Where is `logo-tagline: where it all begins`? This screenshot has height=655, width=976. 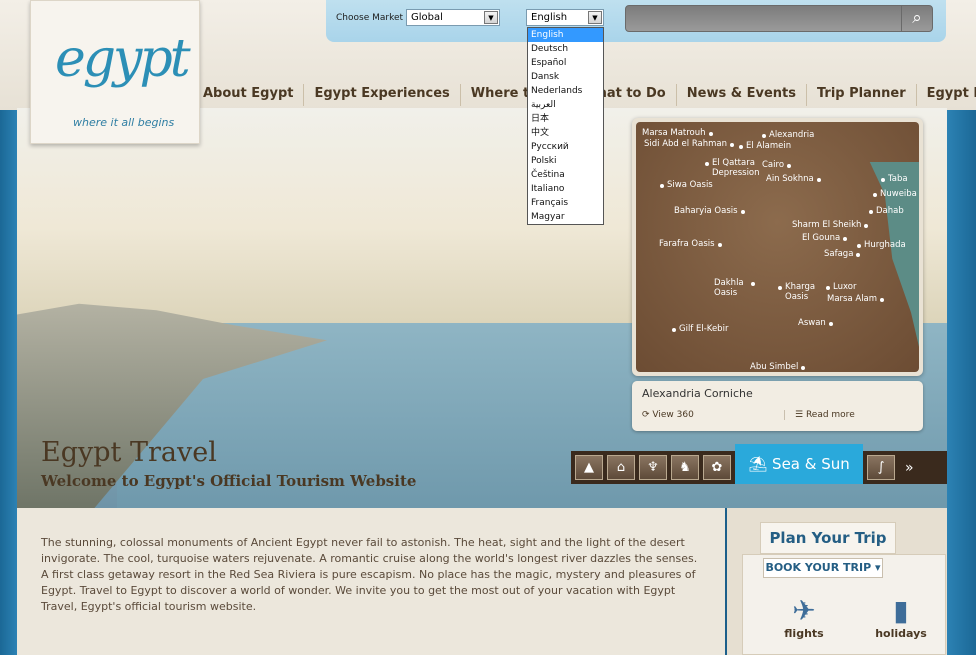
logo-tagline: where it all begins is located at coordinates (124, 122).